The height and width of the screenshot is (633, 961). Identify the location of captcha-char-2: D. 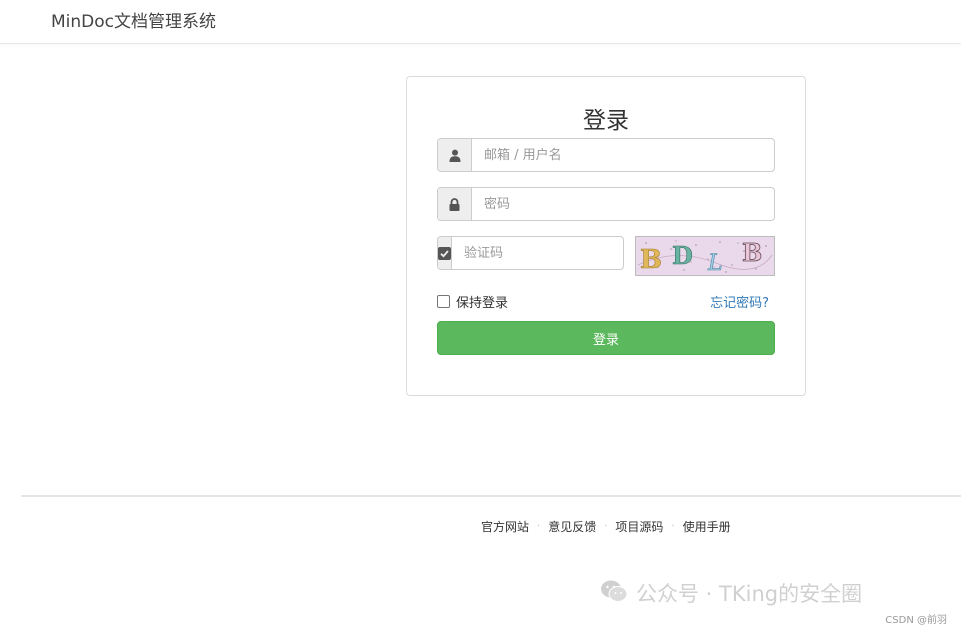
(682, 255).